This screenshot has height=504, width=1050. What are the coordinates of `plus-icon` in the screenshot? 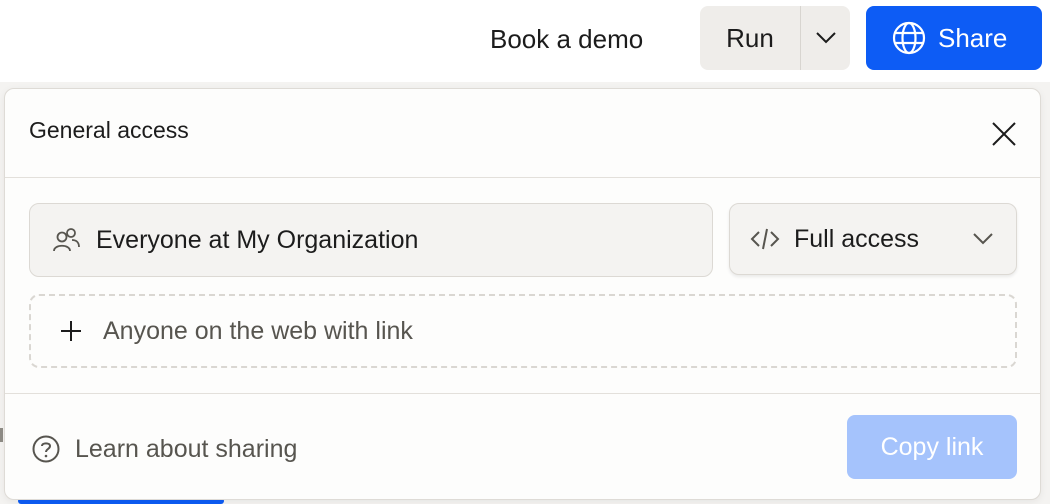 It's located at (71, 331).